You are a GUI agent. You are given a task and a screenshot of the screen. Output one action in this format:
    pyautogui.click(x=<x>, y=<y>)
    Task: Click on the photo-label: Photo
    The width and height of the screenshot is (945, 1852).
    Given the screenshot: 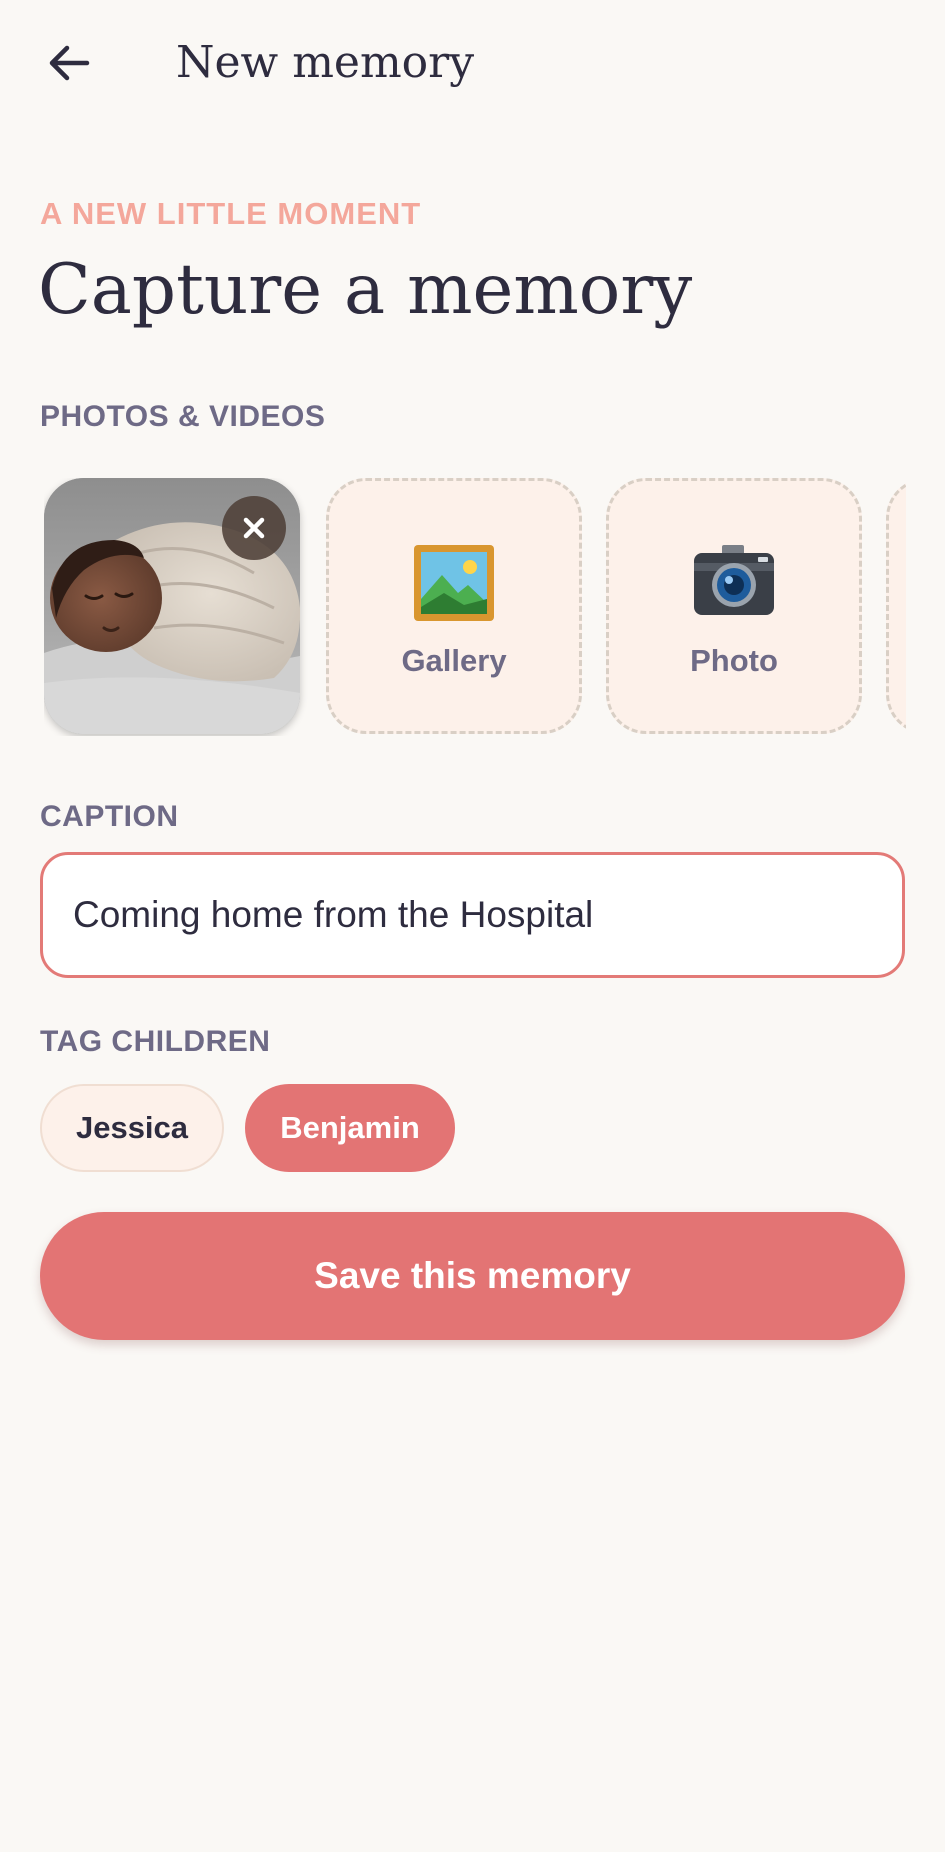 What is the action you would take?
    pyautogui.click(x=734, y=660)
    